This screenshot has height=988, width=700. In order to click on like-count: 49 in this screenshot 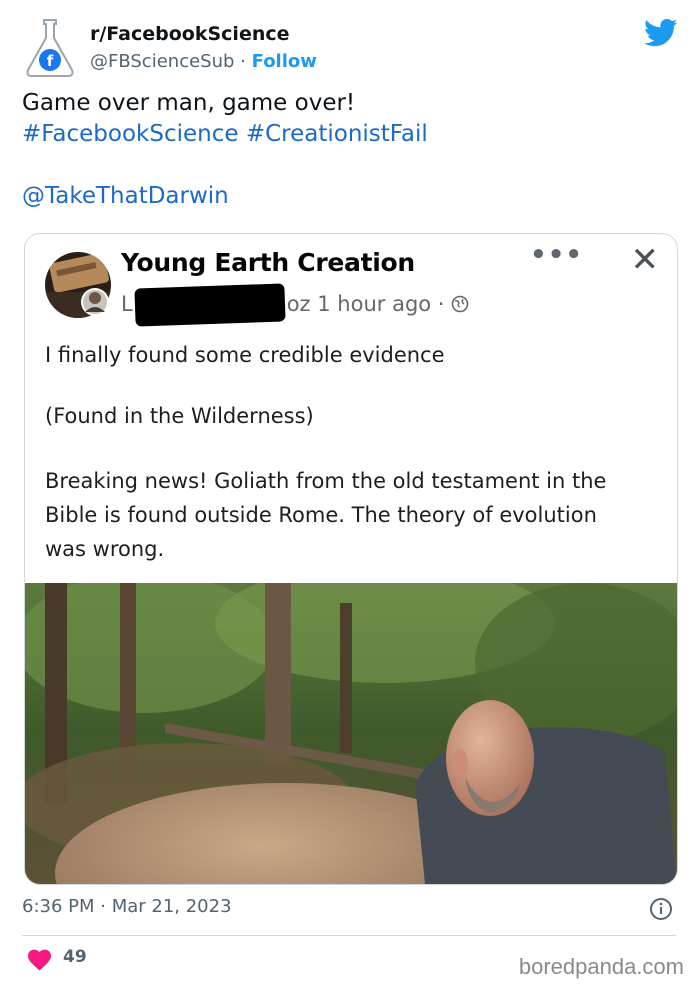, I will do `click(75, 957)`.